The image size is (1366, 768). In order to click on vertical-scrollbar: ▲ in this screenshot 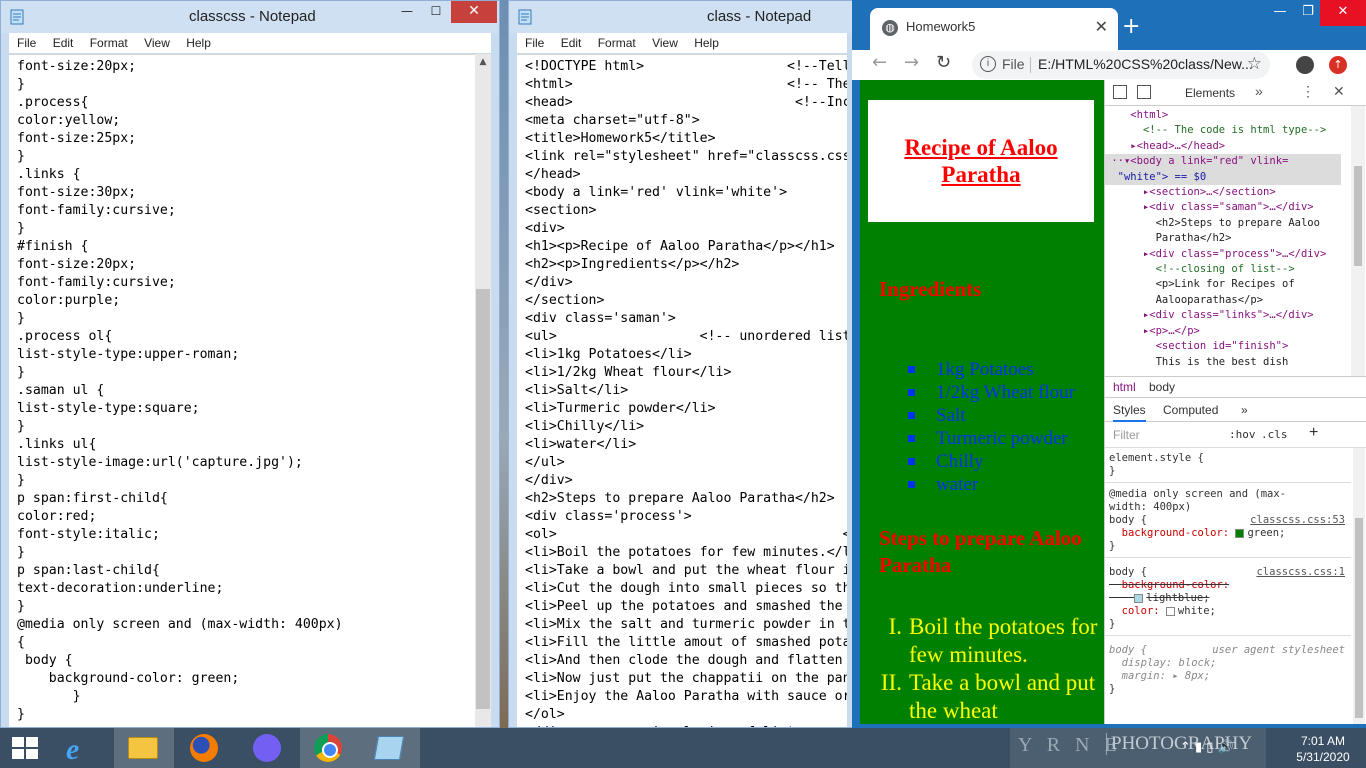, I will do `click(483, 390)`.